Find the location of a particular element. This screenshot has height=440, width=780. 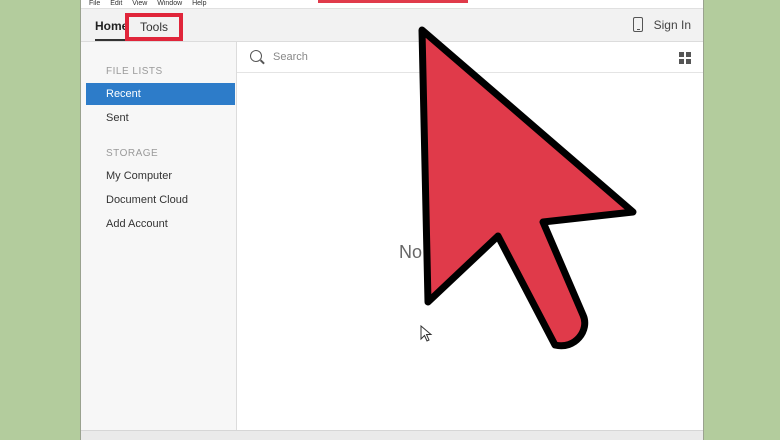

tab-tools-label: Tools is located at coordinates (153, 27).